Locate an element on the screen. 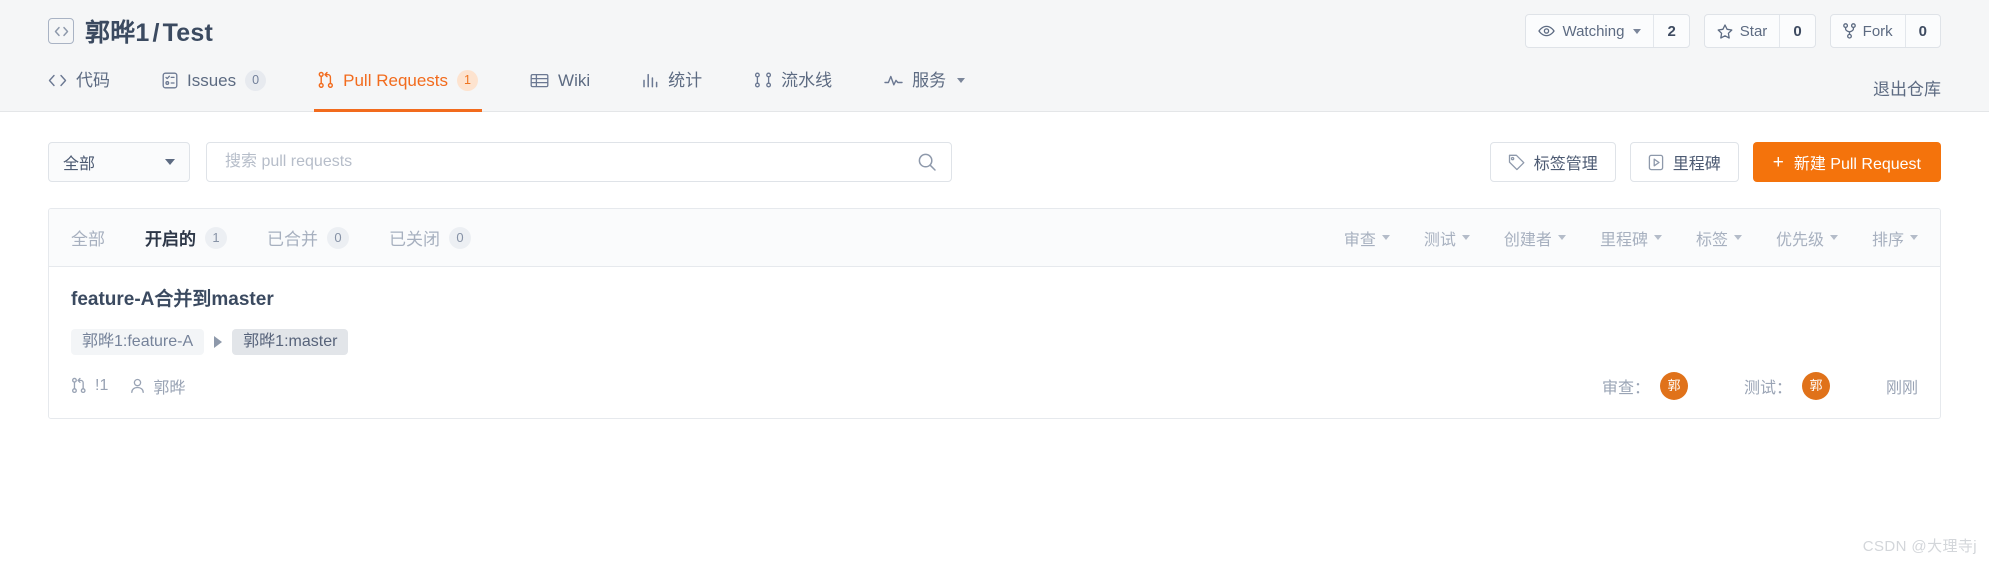  nav-item-wiki: Wiki is located at coordinates (560, 87).